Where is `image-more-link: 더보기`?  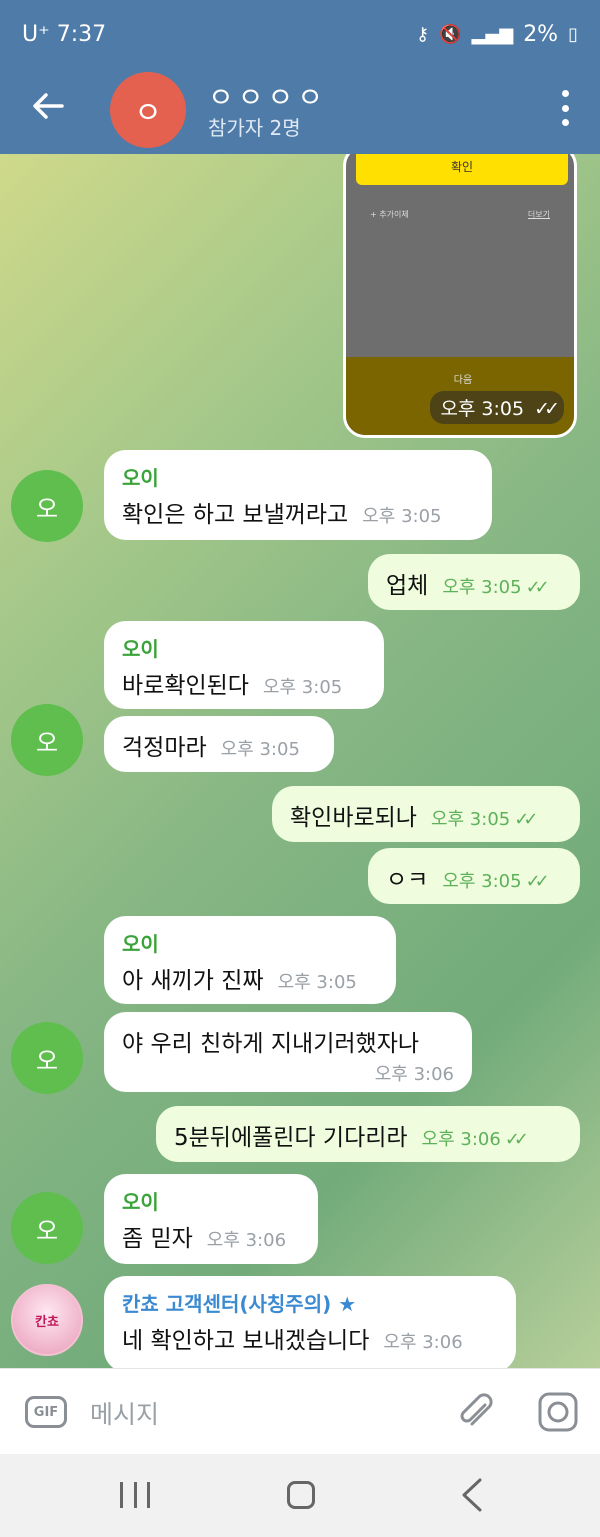
image-more-link: 더보기 is located at coordinates (538, 214).